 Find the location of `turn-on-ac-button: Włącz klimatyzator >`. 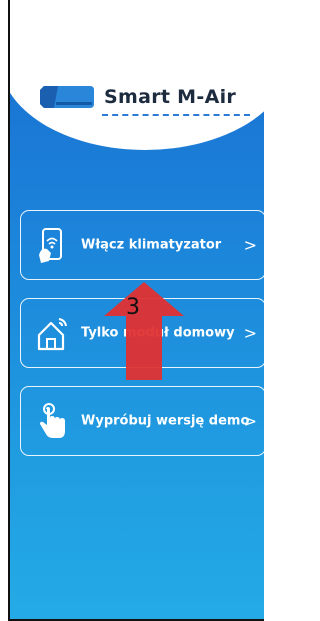

turn-on-ac-button: Włącz klimatyzator > is located at coordinates (142, 245).